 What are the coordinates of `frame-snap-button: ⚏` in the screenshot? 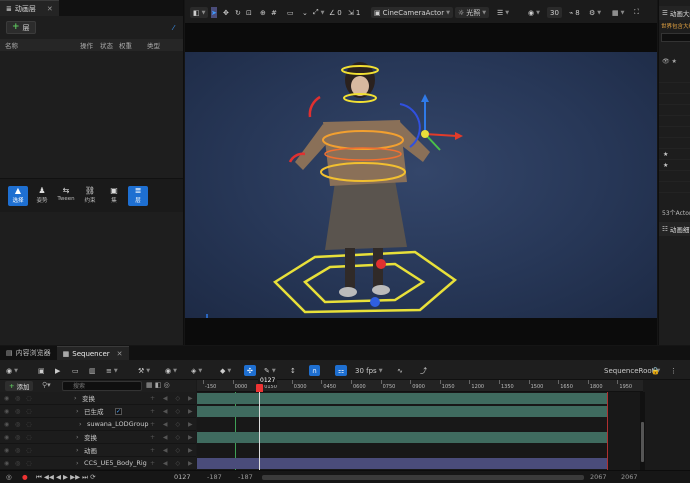 It's located at (341, 370).